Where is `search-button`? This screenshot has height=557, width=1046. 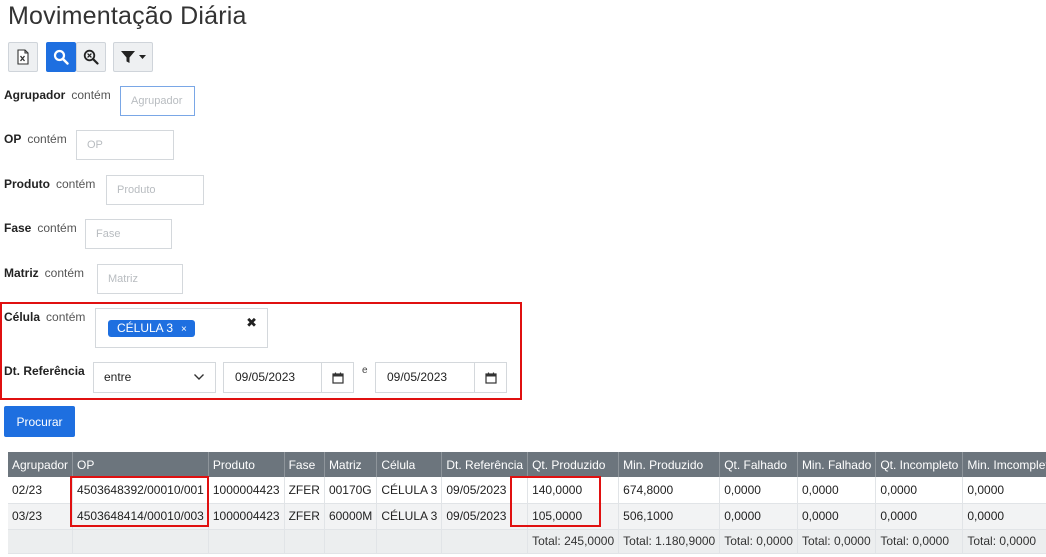 search-button is located at coordinates (61, 57).